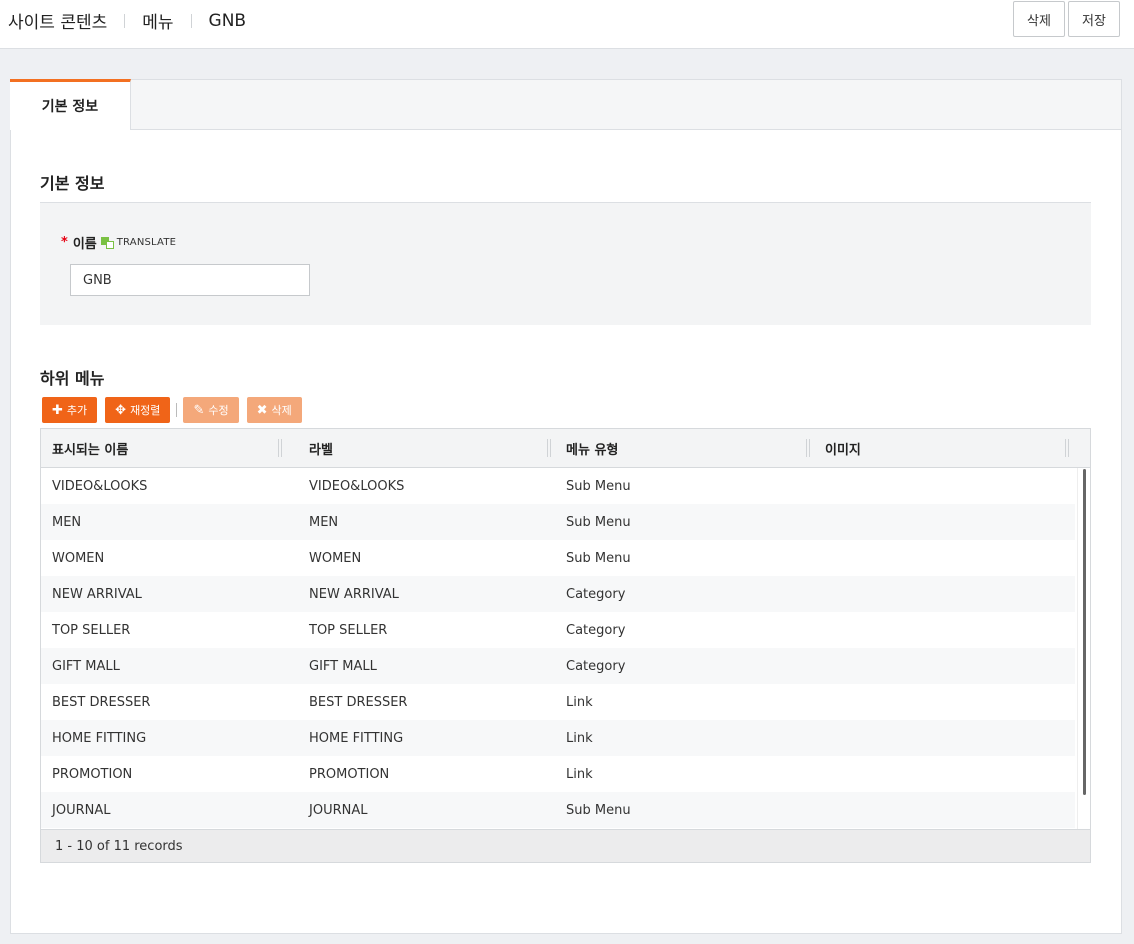  I want to click on delete-row-button-label: 삭제, so click(281, 410).